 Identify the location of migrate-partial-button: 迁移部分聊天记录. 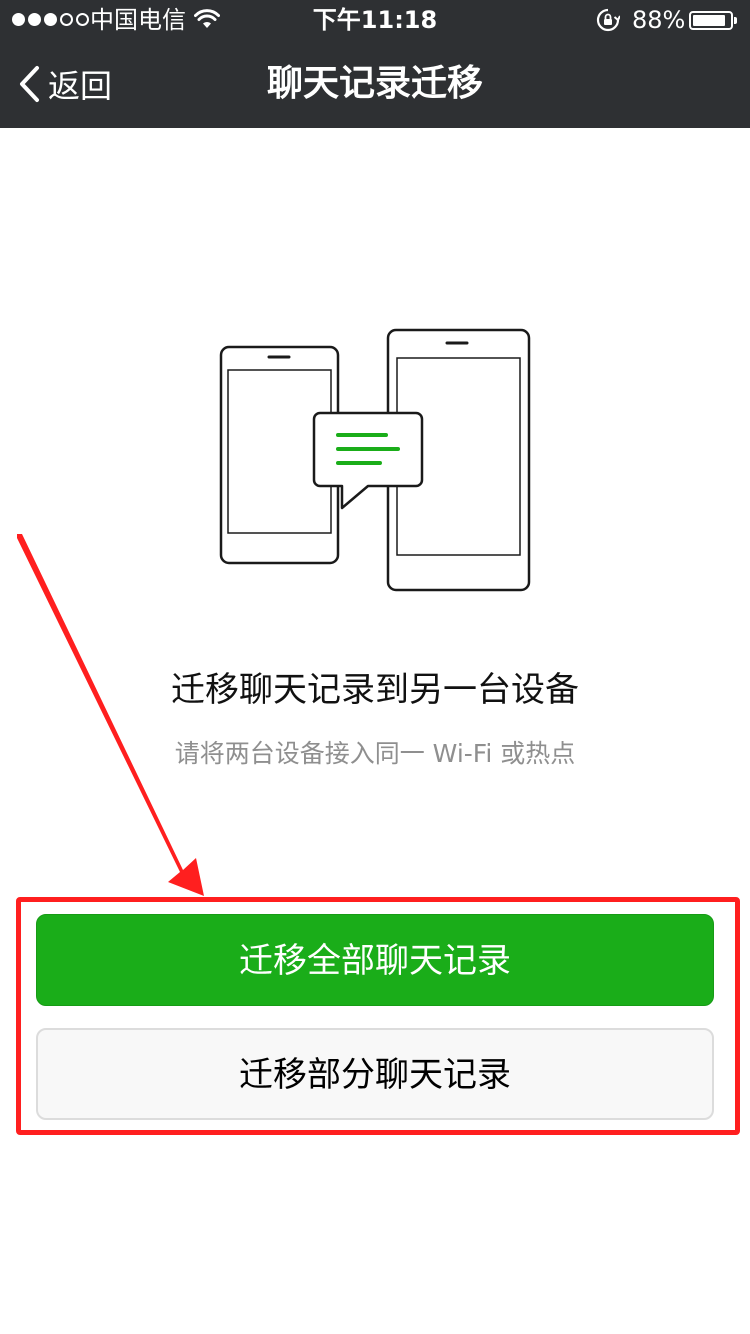
(375, 1074).